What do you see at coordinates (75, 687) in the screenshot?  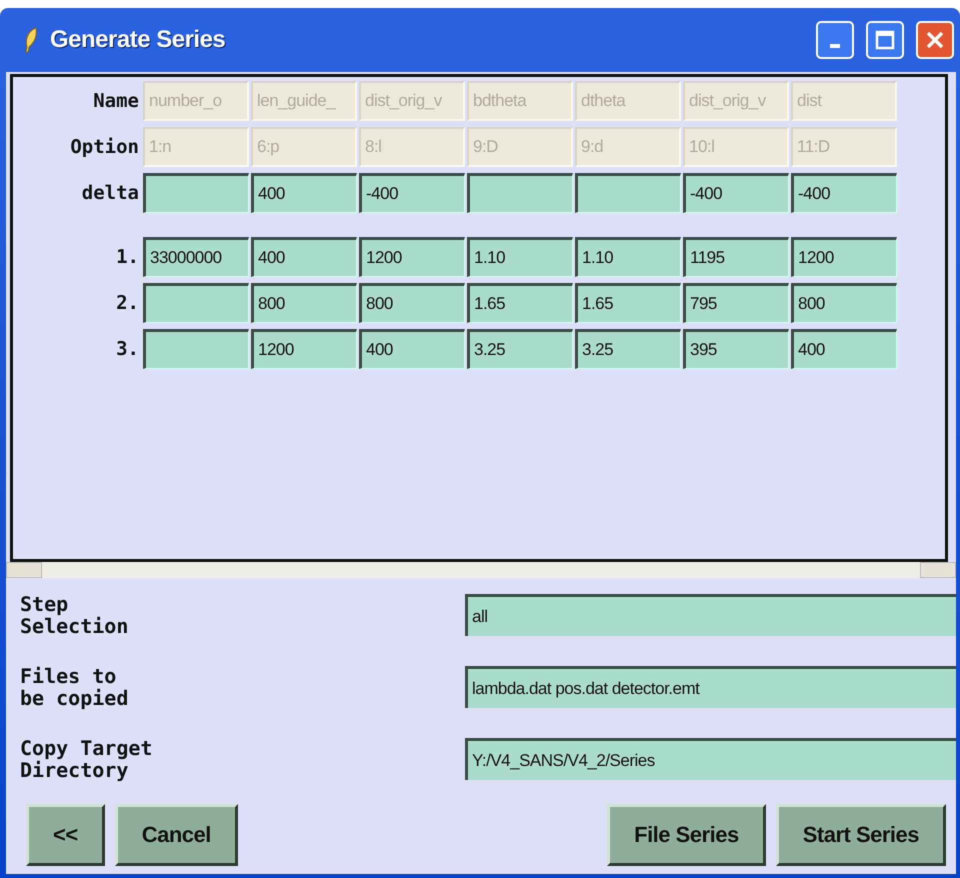 I see `field-label: Files to be copied` at bounding box center [75, 687].